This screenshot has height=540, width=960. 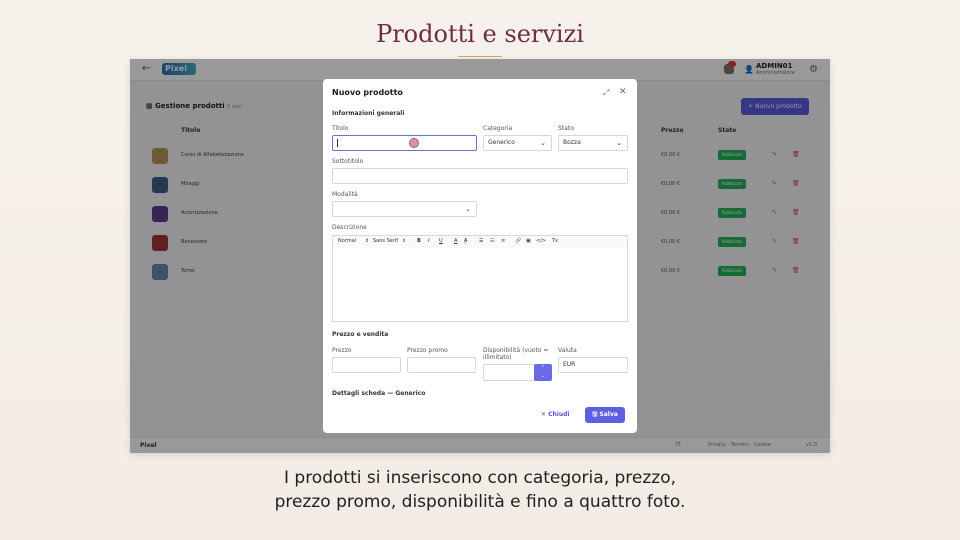 I want to click on description-label: Descrizione, so click(x=349, y=227).